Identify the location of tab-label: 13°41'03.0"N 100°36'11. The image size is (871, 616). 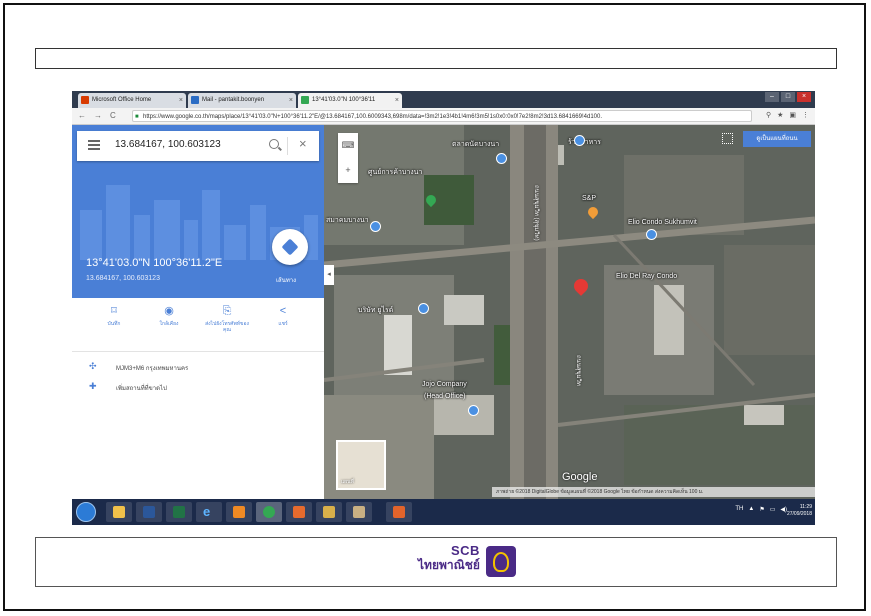
(344, 100).